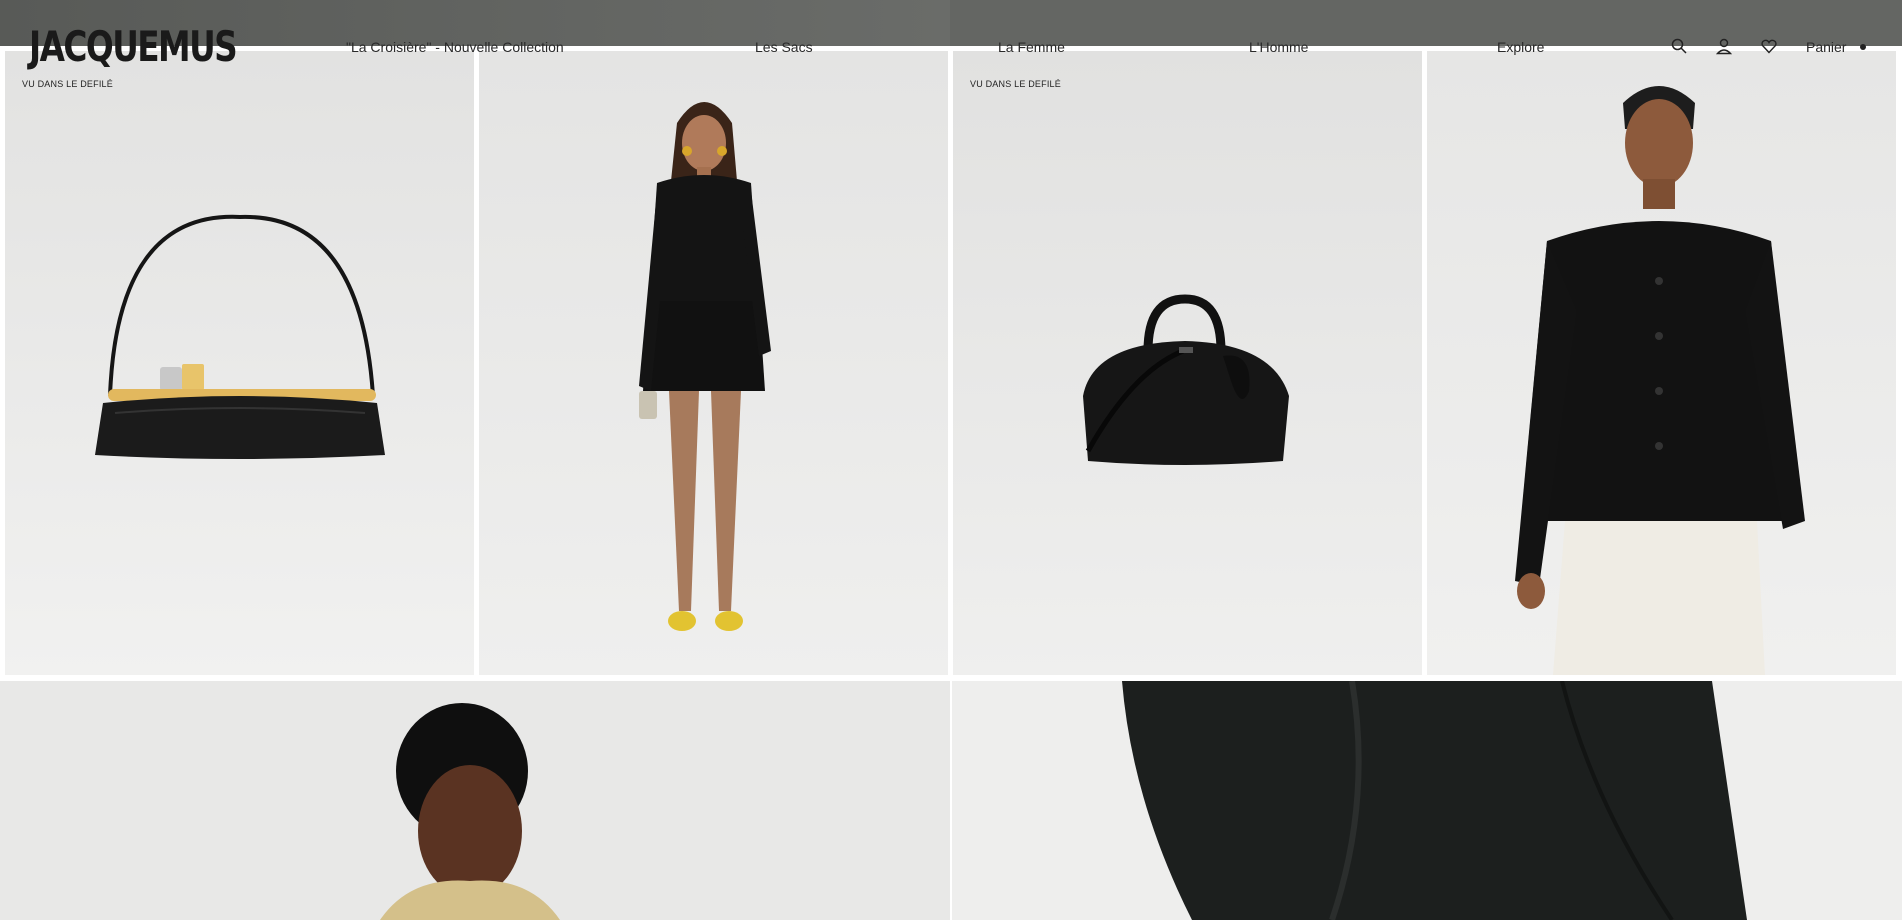 The width and height of the screenshot is (1902, 920). I want to click on cart-label: Panier, so click(1826, 47).